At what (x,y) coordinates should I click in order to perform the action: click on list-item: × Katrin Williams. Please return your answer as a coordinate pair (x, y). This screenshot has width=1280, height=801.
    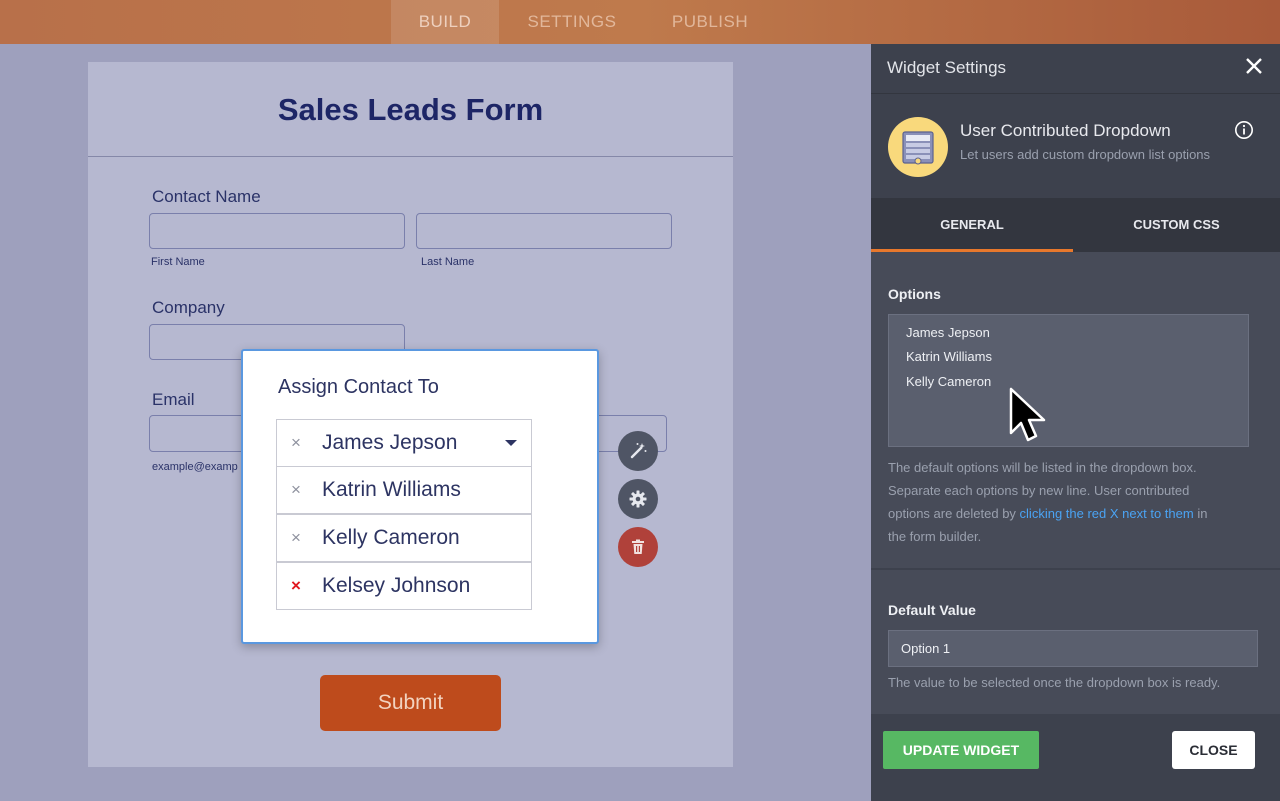
    Looking at the image, I should click on (404, 490).